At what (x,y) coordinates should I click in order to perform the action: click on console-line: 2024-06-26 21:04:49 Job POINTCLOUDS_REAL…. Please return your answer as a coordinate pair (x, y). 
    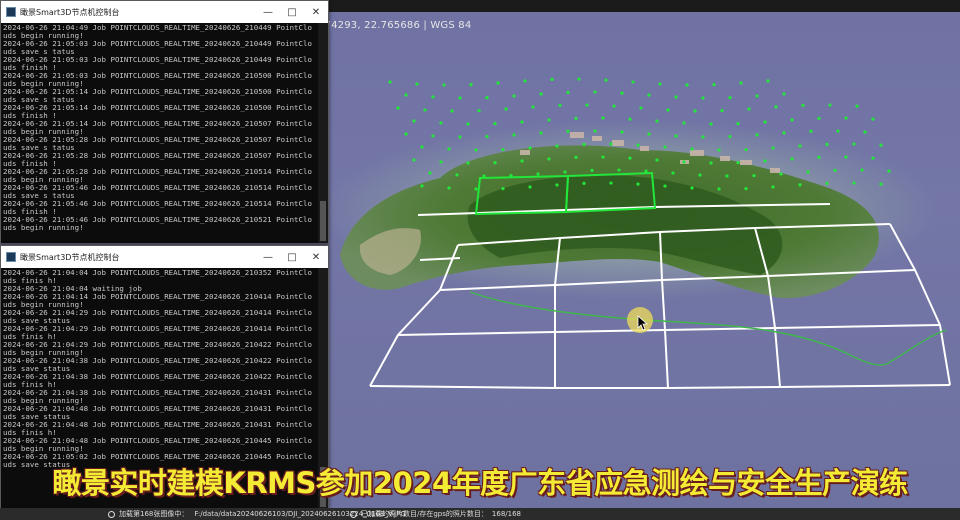
    Looking at the image, I should click on (157, 31).